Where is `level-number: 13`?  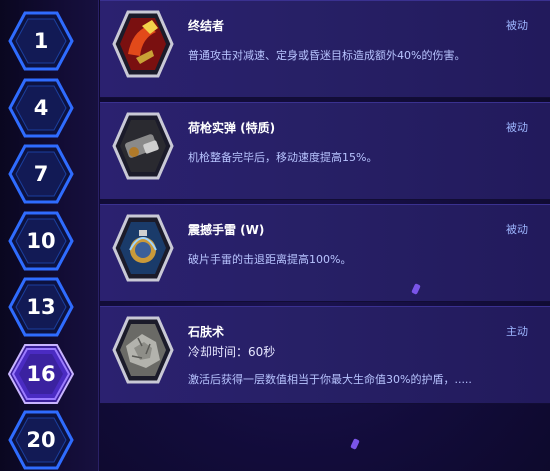
level-number: 13 is located at coordinates (41, 307).